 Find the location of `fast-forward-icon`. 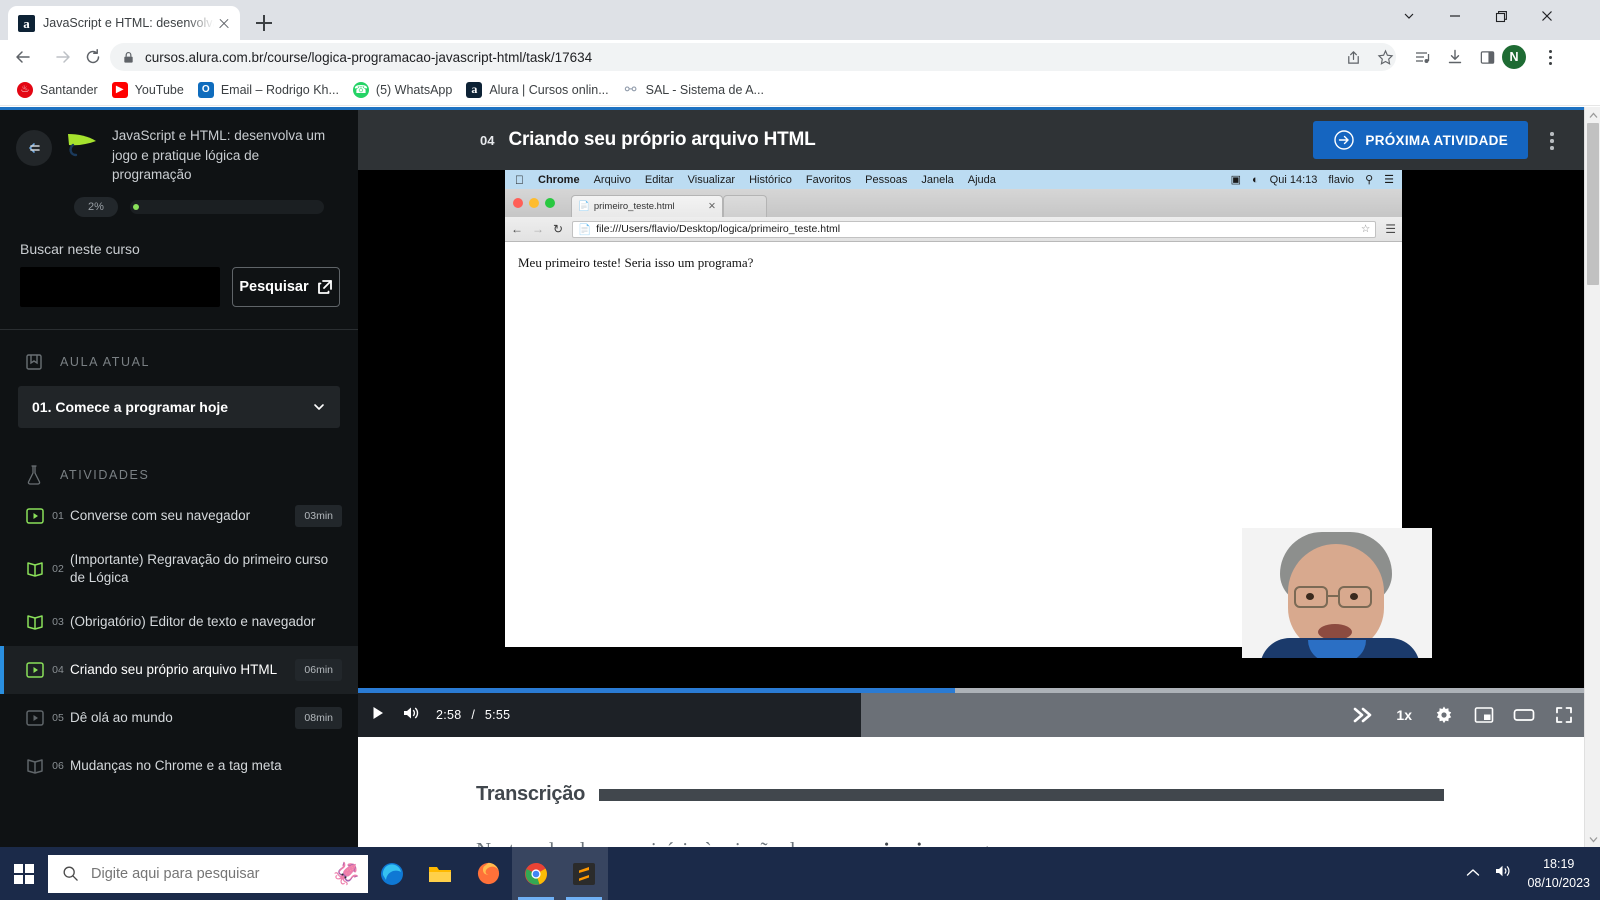

fast-forward-icon is located at coordinates (1364, 715).